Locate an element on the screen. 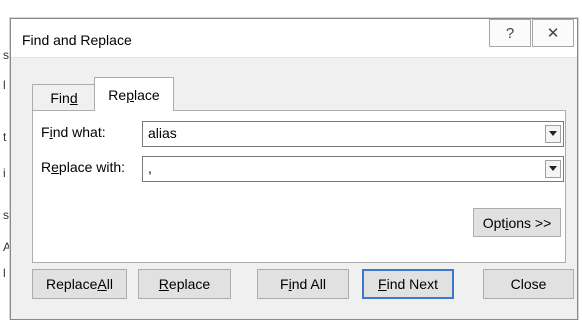 Image resolution: width=582 pixels, height=320 pixels. tab-find-label: Fin is located at coordinates (60, 98).